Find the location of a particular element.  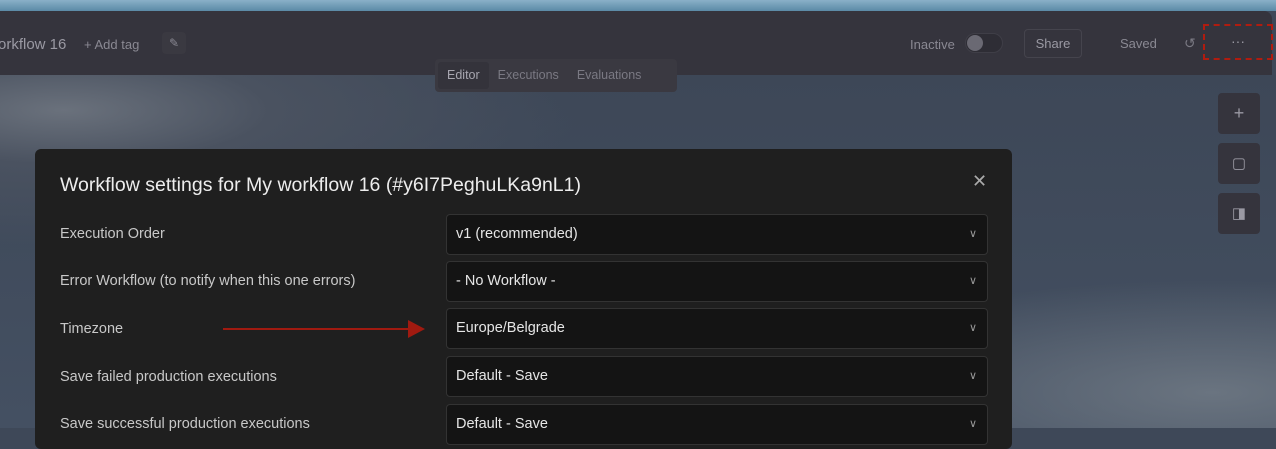

tab-executions: Executions is located at coordinates (528, 75).